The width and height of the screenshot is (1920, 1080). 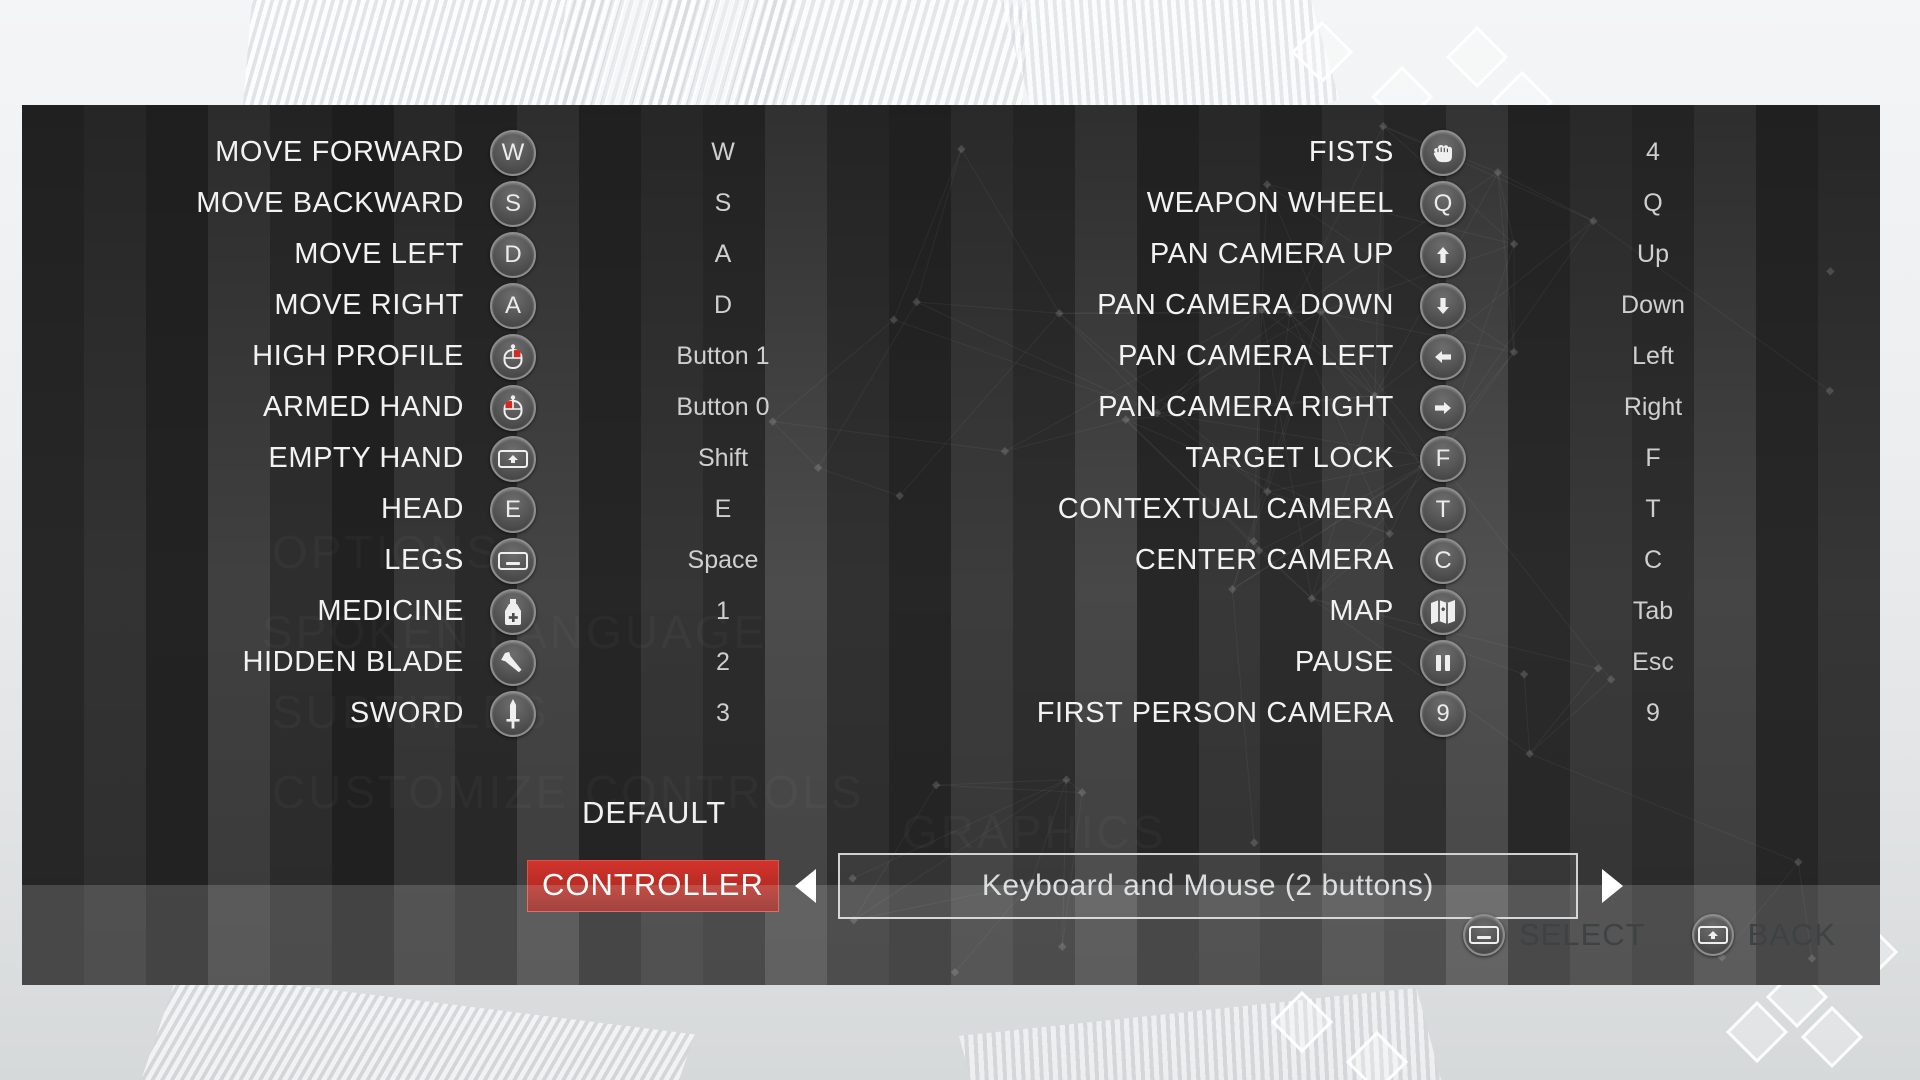 I want to click on binding-action-label: MOVE FORWARD, so click(x=339, y=152).